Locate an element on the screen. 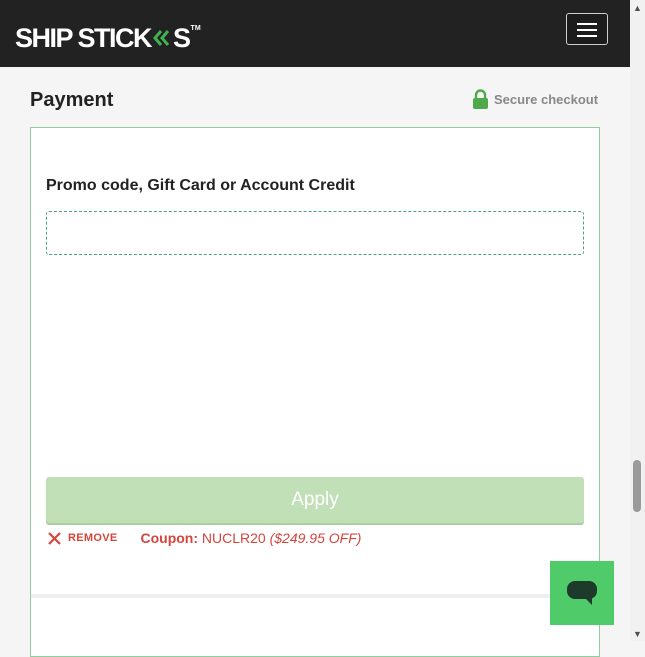 The height and width of the screenshot is (657, 645). chat-bubble-icon is located at coordinates (582, 593).